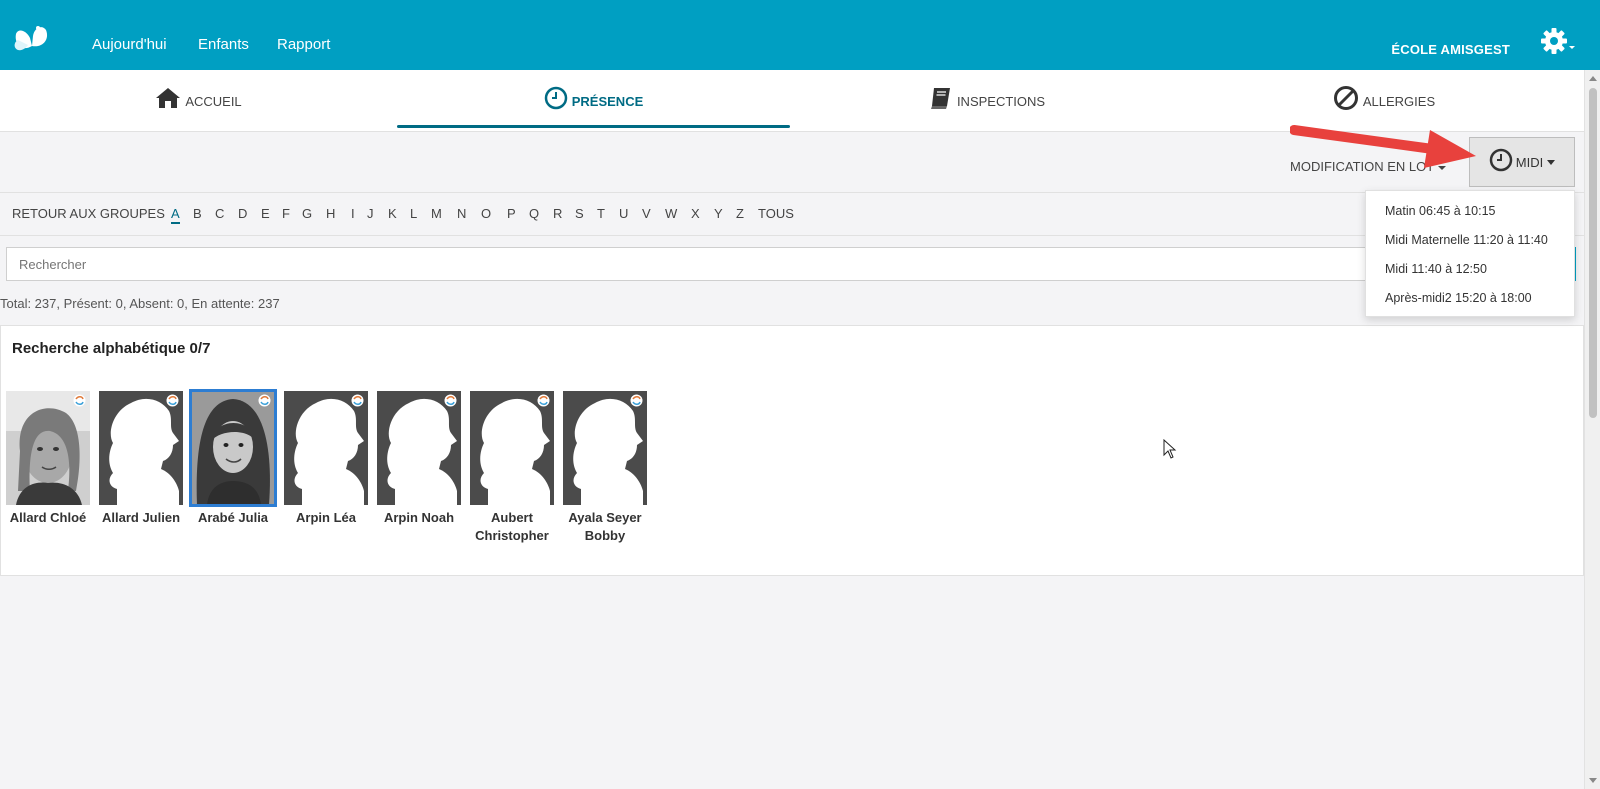 This screenshot has height=789, width=1600. Describe the element at coordinates (1436, 269) in the screenshot. I see `period-option: Midi 11:40 à 12:50` at that location.